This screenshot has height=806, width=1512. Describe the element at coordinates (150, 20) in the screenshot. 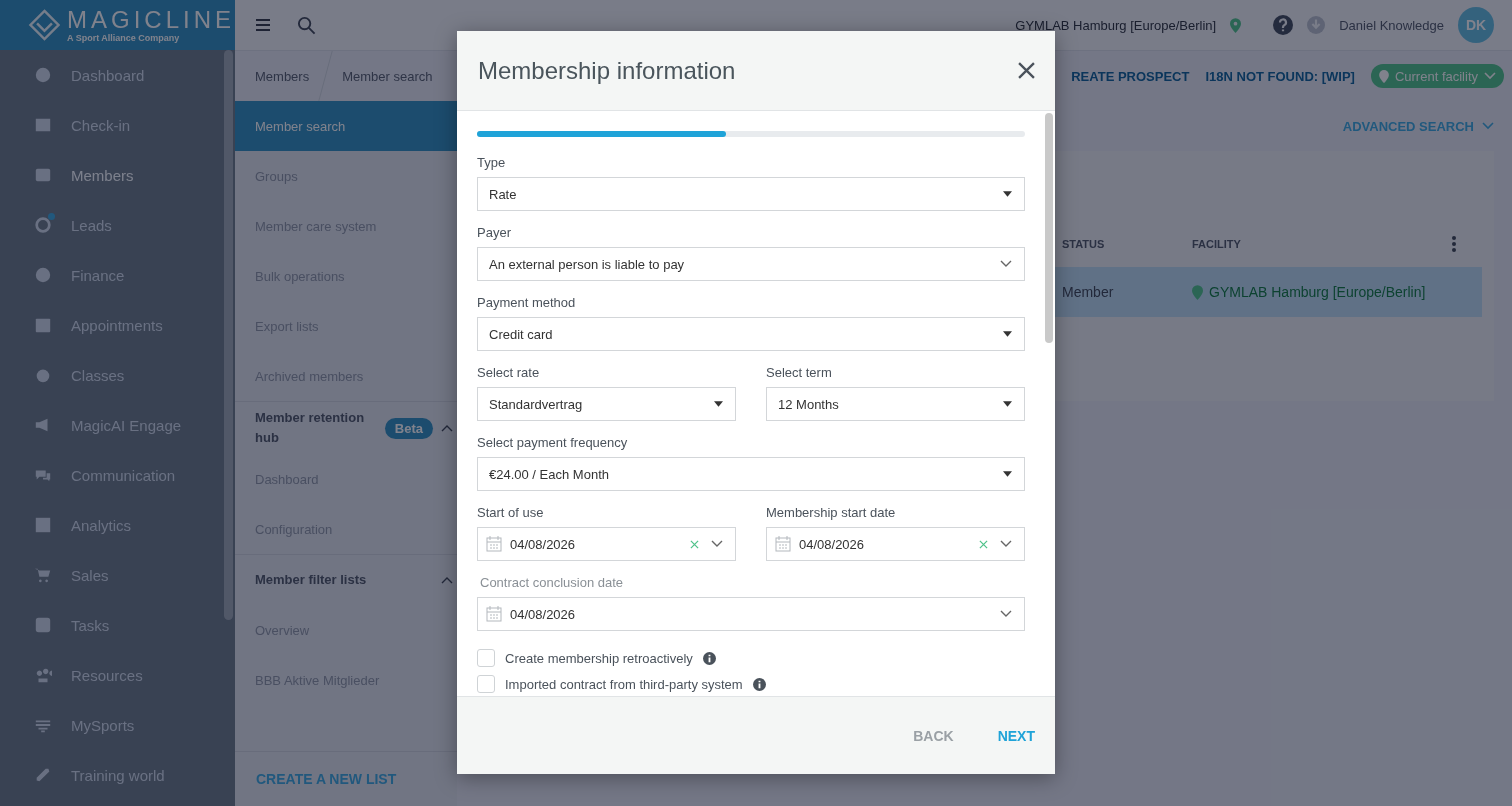

I see `logo-wordmark: MAGICLINE` at that location.